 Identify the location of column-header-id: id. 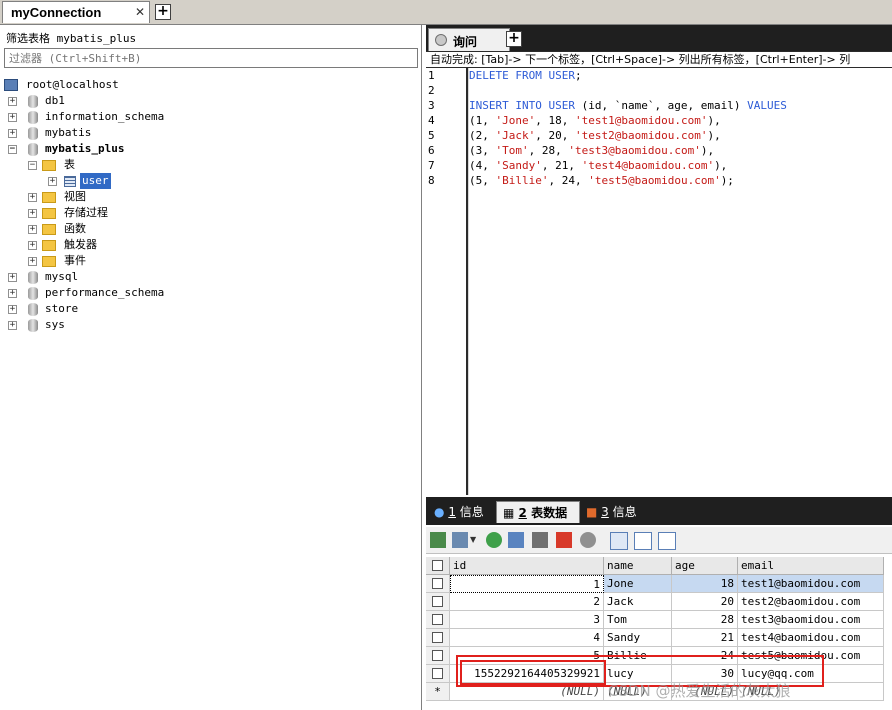
(527, 566).